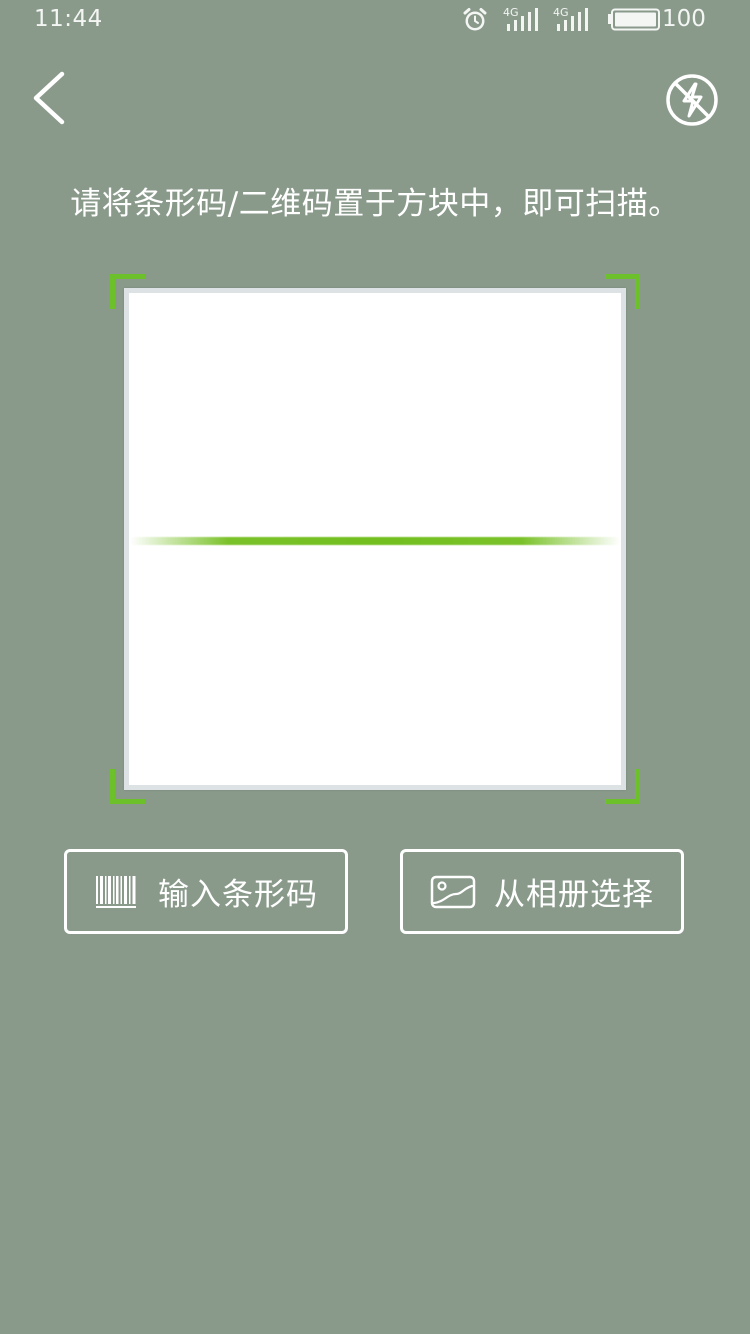 The image size is (750, 1334). Describe the element at coordinates (375, 20) in the screenshot. I see `status-bar: 11:44 4G 4G 100` at that location.